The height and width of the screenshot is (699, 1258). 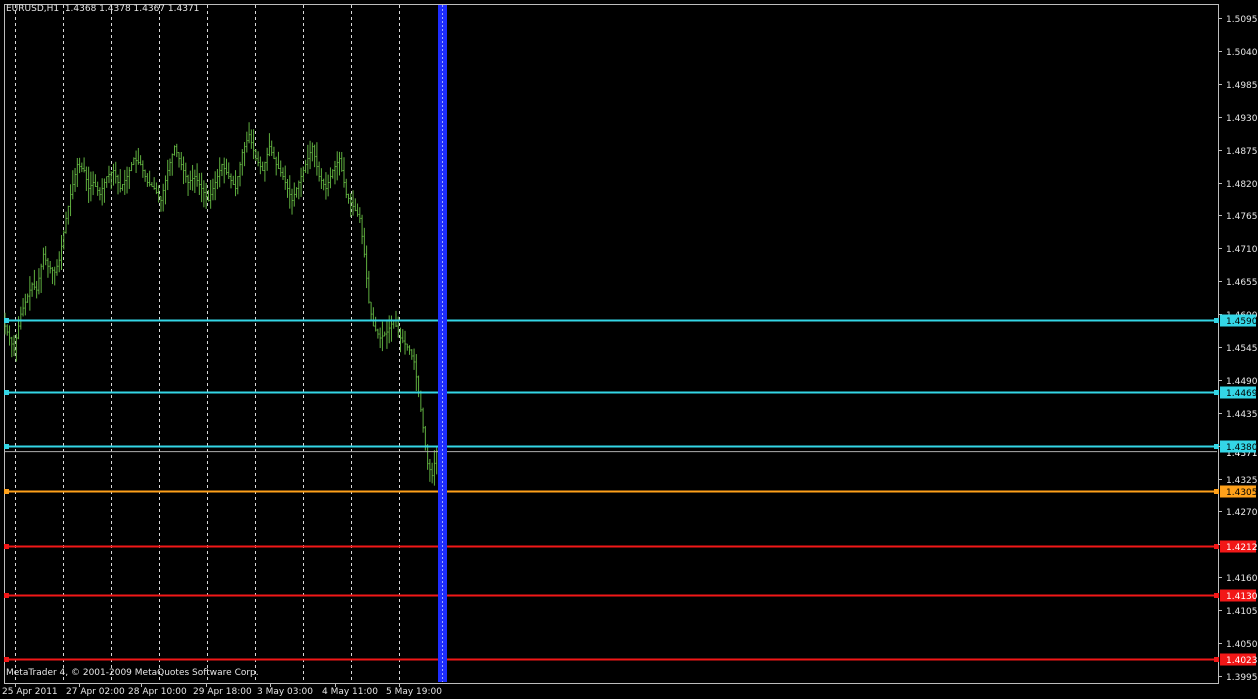 I want to click on x-tick-label: 25 Apr 2011, so click(x=30, y=692).